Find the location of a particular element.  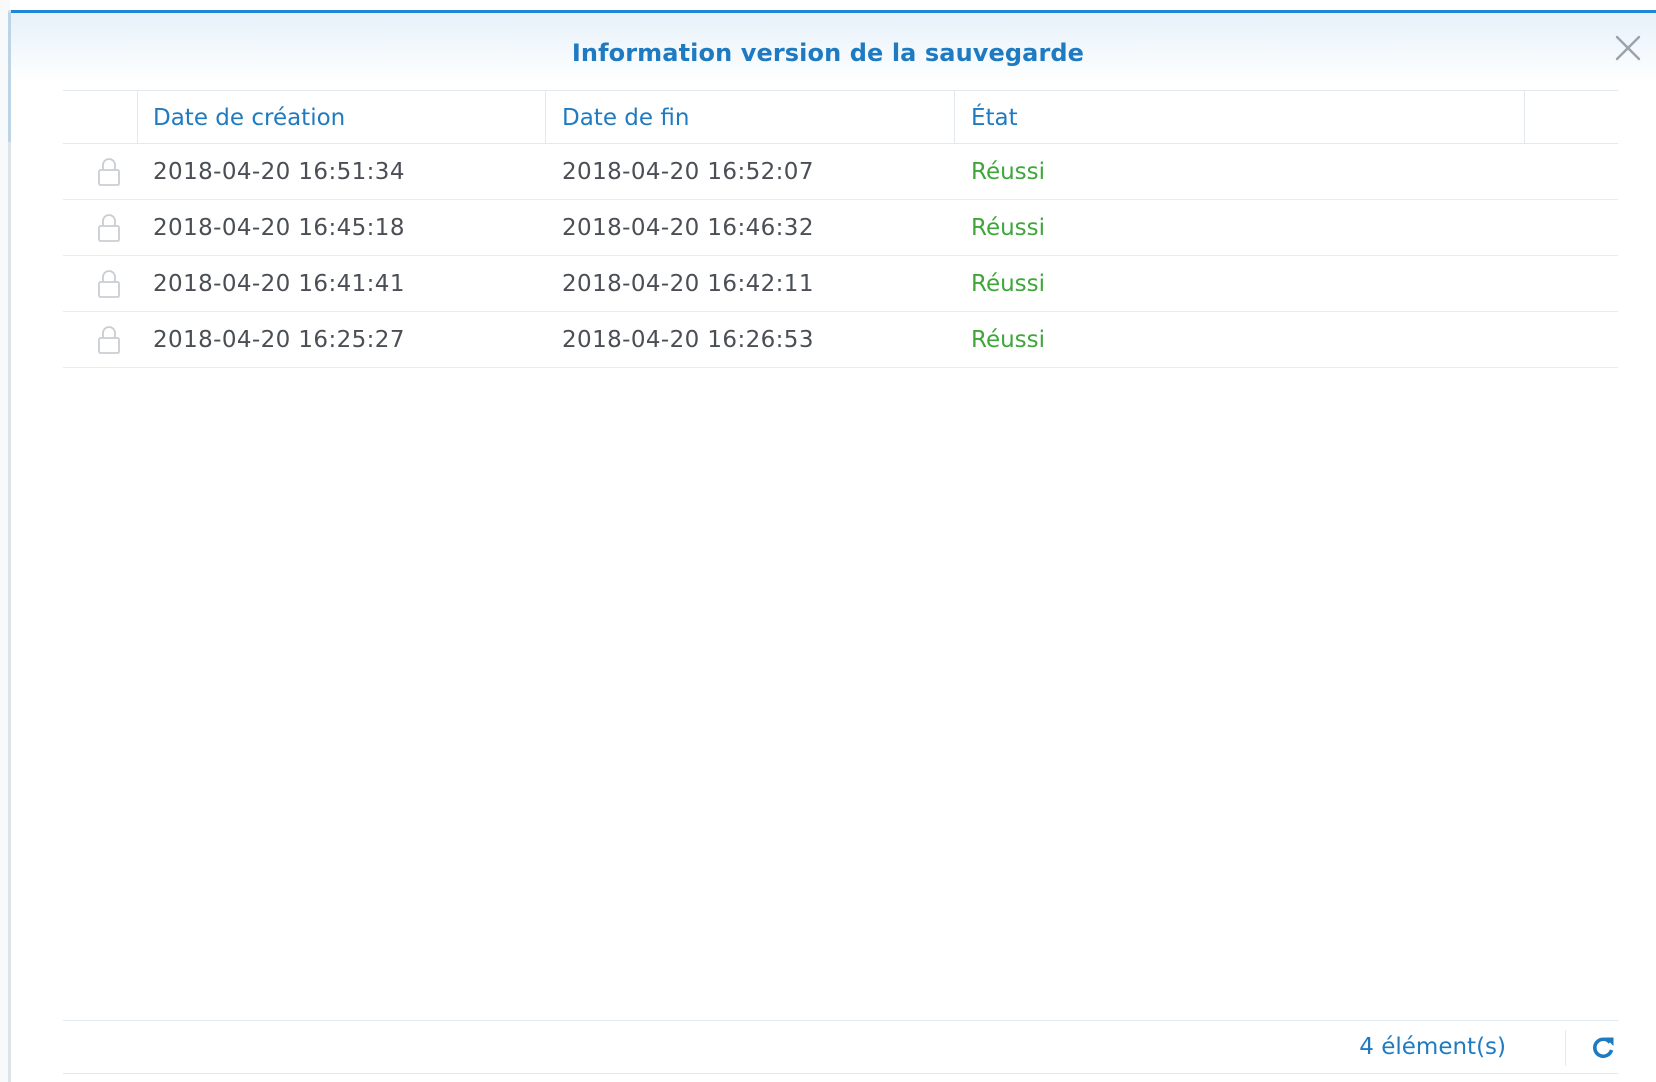

creation-date-cell: 2018-04-20 16:45:18 is located at coordinates (279, 228).